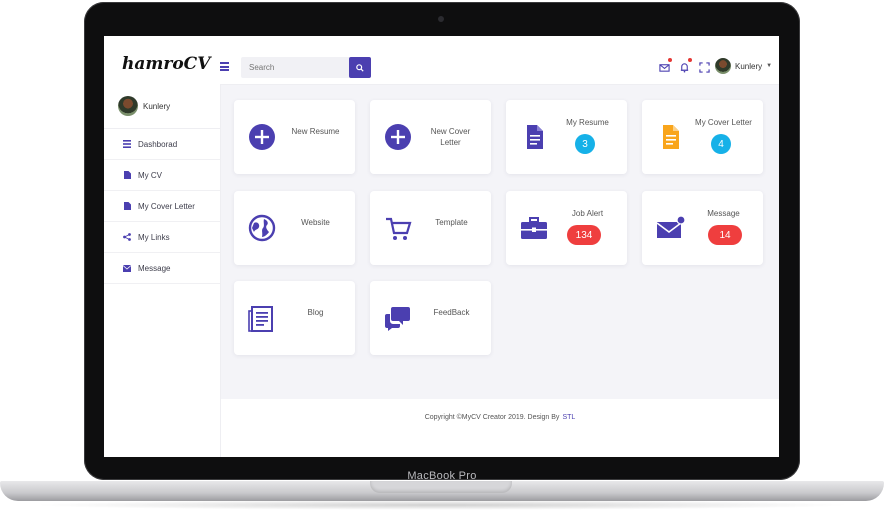  What do you see at coordinates (315, 312) in the screenshot?
I see `card-label: Blog` at bounding box center [315, 312].